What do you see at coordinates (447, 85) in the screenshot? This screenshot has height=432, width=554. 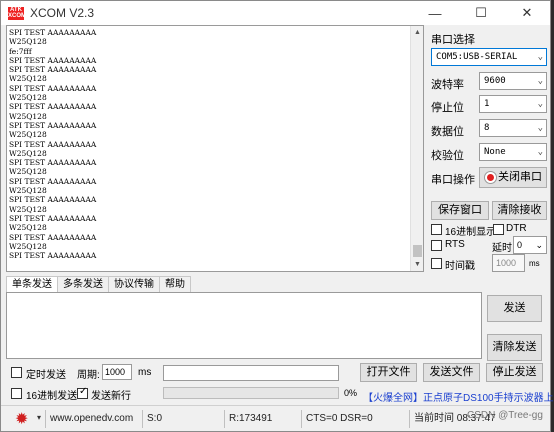 I see `baud-label: 波特率` at bounding box center [447, 85].